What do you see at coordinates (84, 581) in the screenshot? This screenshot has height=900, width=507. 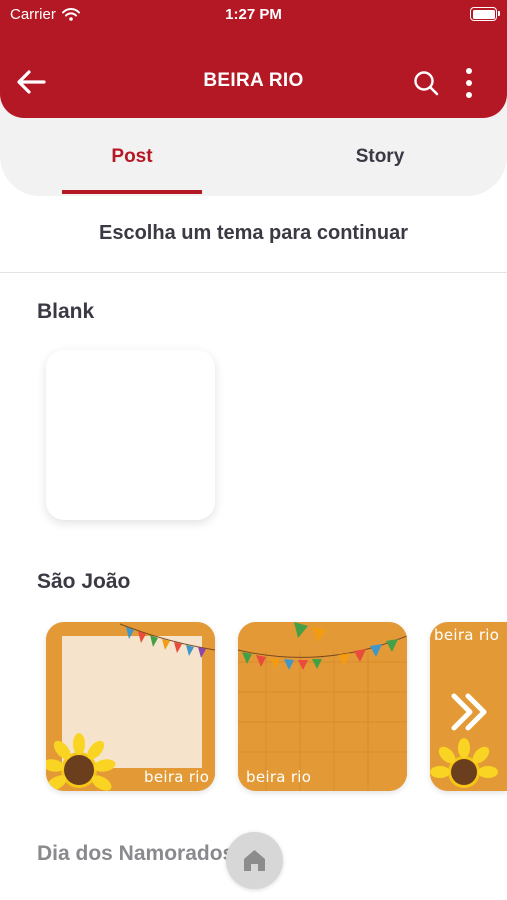 I see `section-title-sao-joao: São João` at bounding box center [84, 581].